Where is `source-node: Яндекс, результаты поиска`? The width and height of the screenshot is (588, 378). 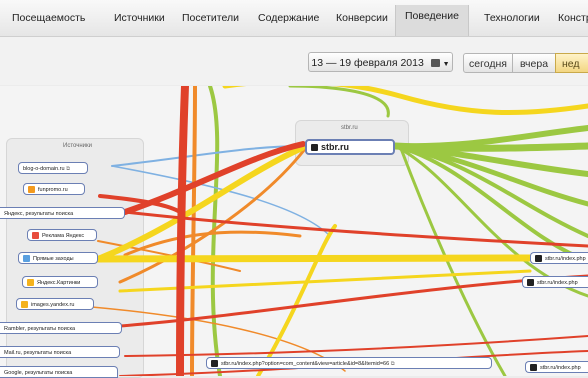
source-node: Яндекс, результаты поиска is located at coordinates (62, 213).